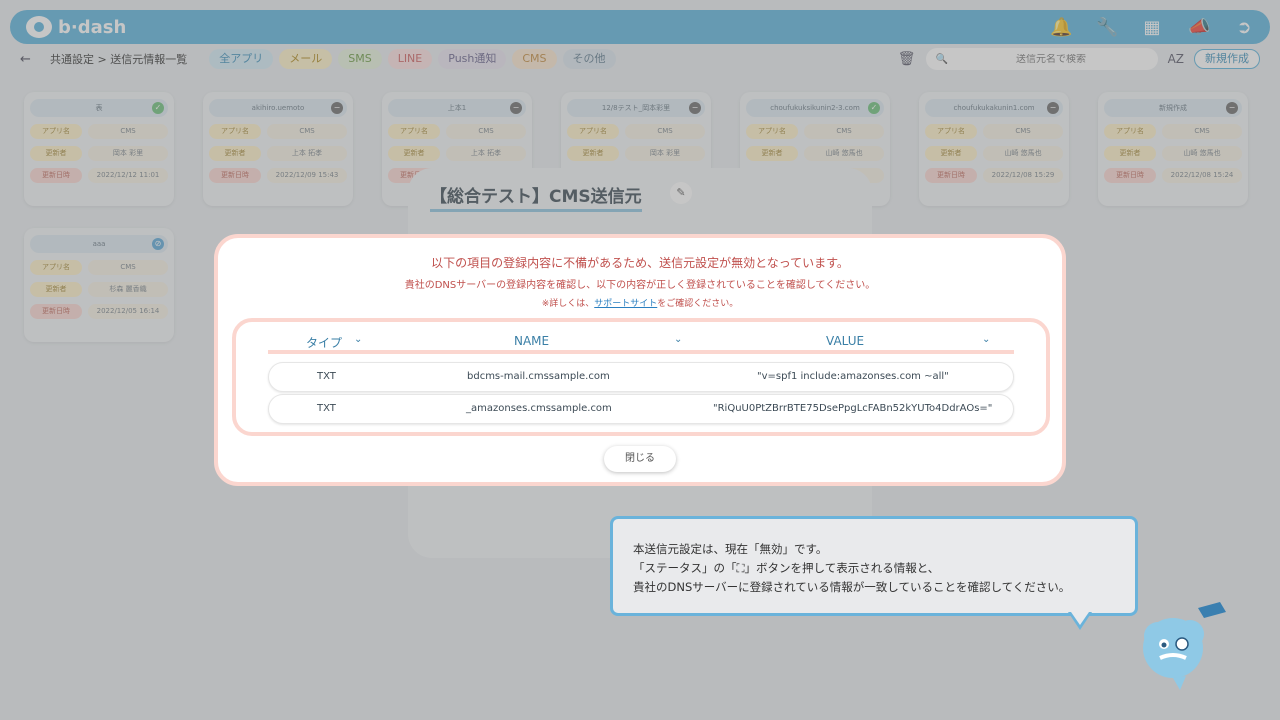  I want to click on balloon-line-2: 「ステータス」の「⛶」ボタンを押して表示される情報と、, so click(786, 568).